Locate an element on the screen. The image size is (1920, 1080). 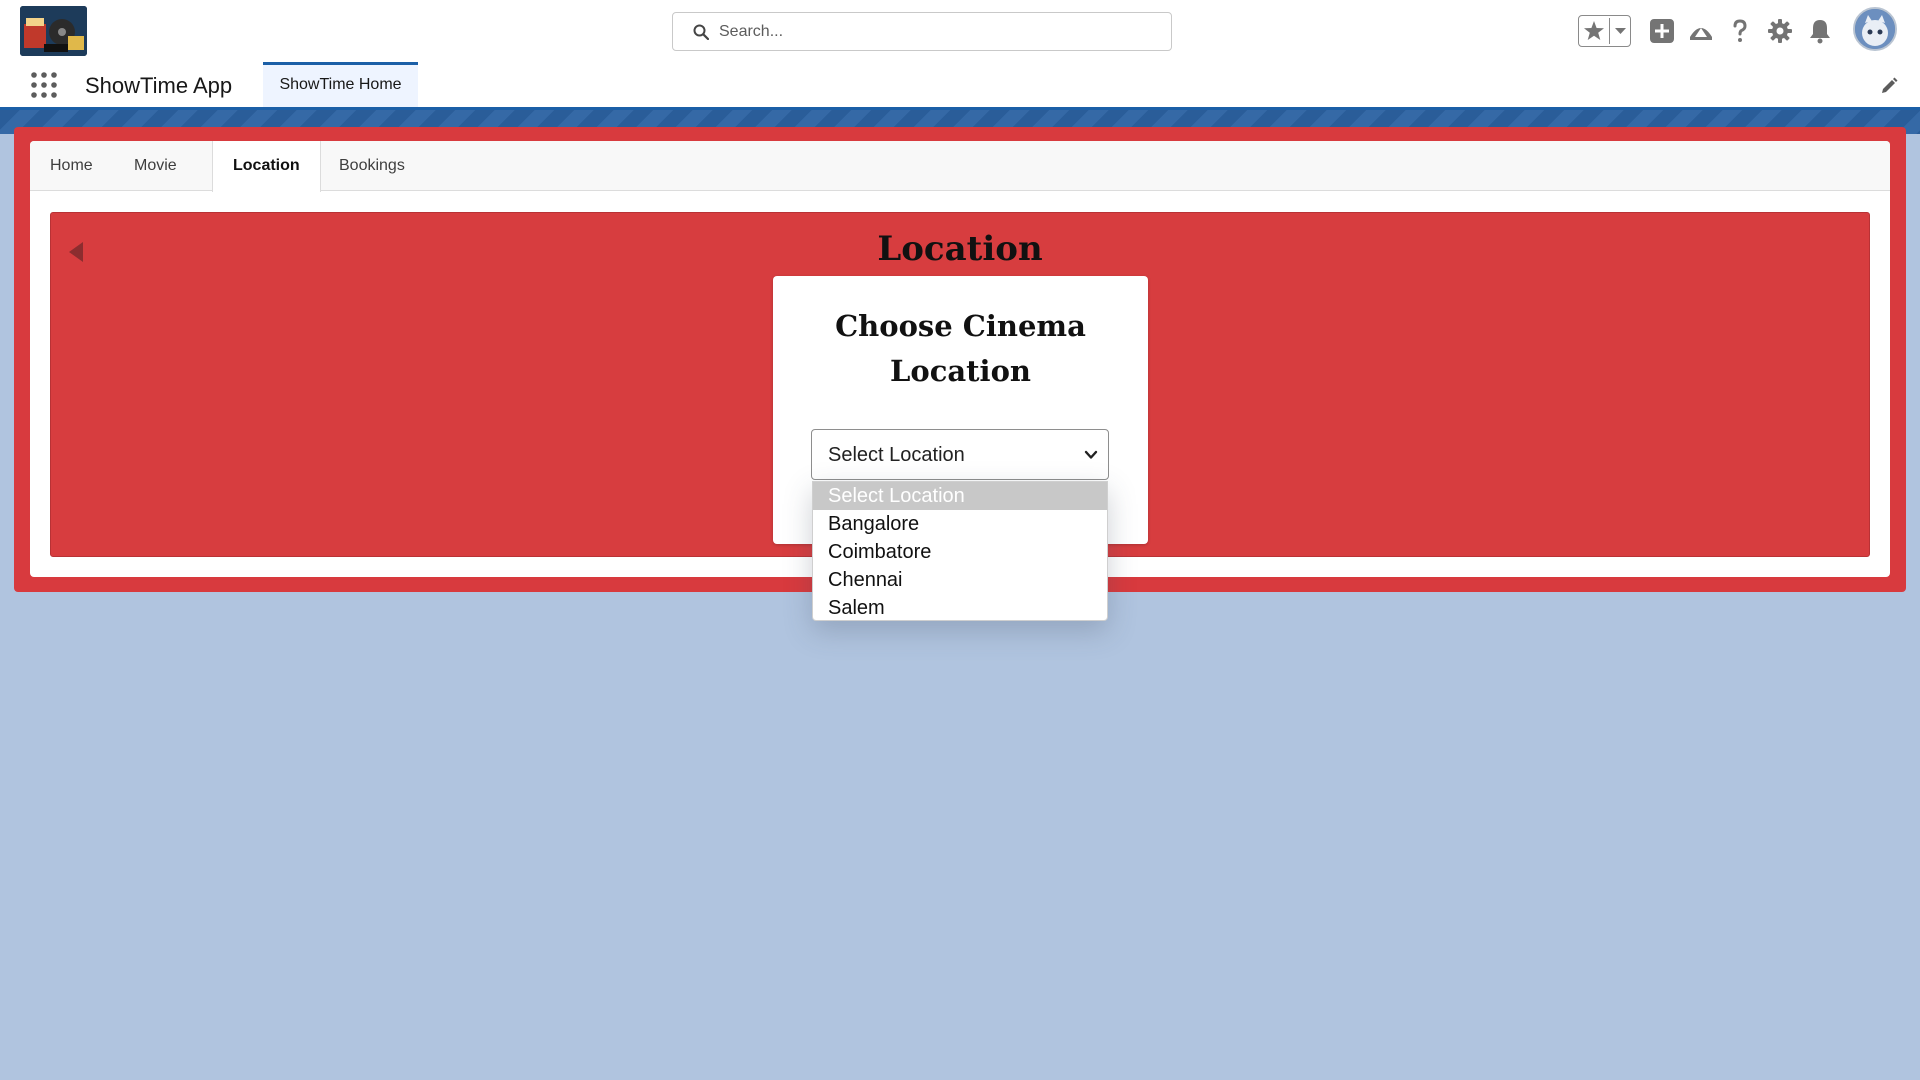
bell-icon is located at coordinates (1820, 32).